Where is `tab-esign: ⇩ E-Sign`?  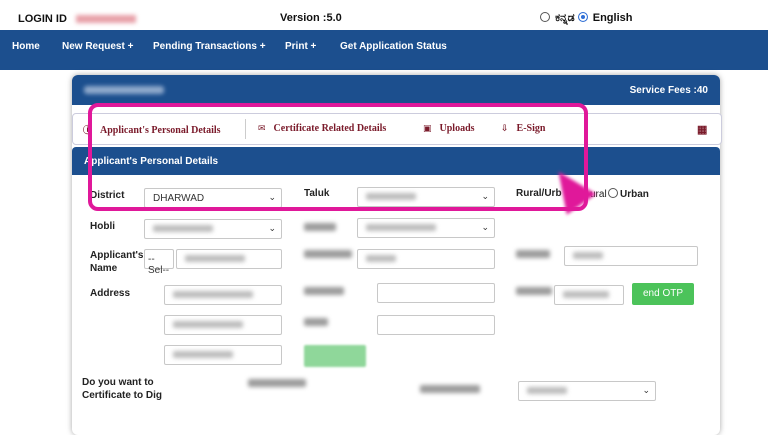
tab-esign: ⇩ E-Sign is located at coordinates (523, 128).